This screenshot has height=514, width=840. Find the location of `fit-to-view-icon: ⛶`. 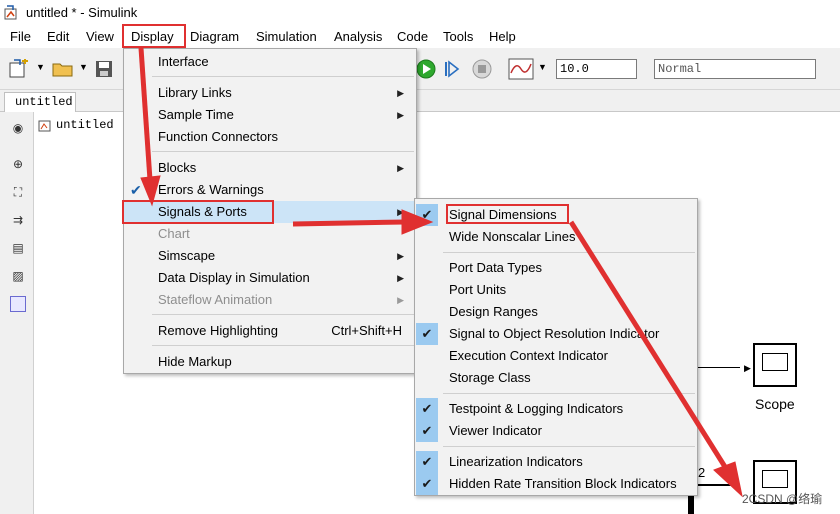

fit-to-view-icon: ⛶ is located at coordinates (18, 192).